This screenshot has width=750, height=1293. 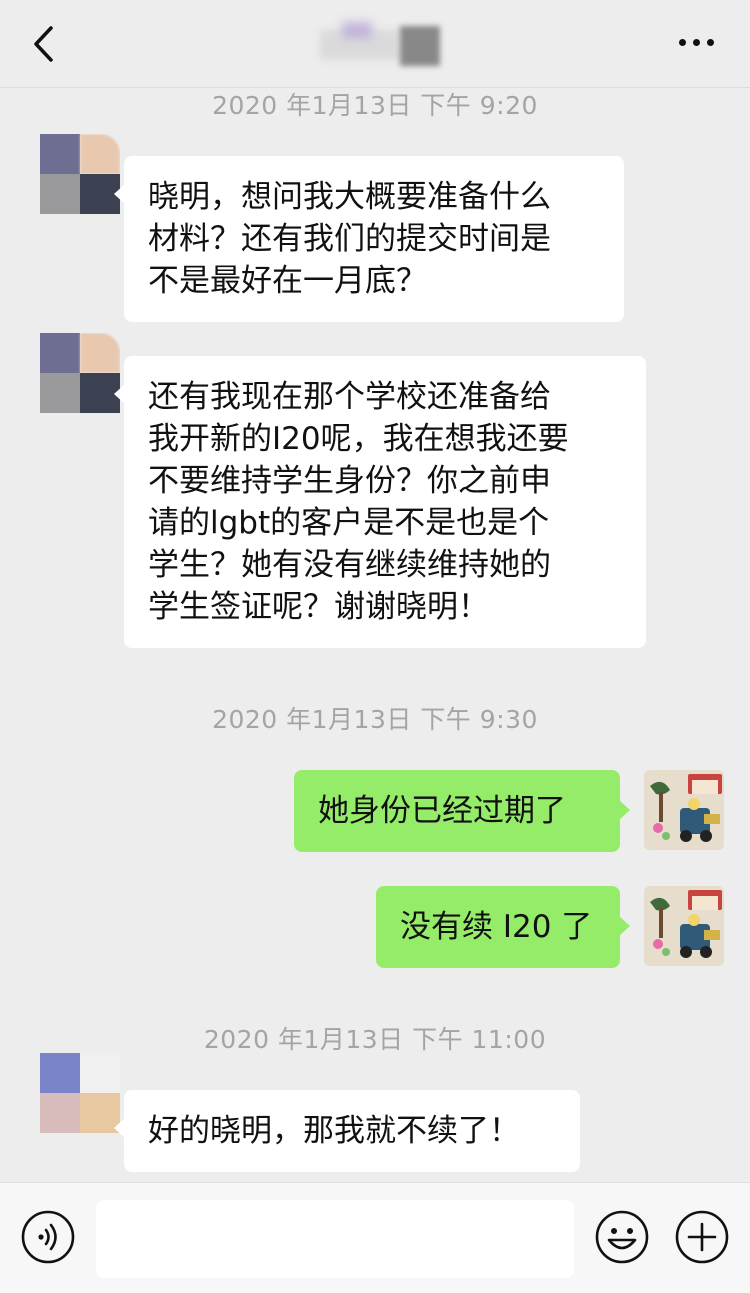 I want to click on more-options-button, so click(x=696, y=42).